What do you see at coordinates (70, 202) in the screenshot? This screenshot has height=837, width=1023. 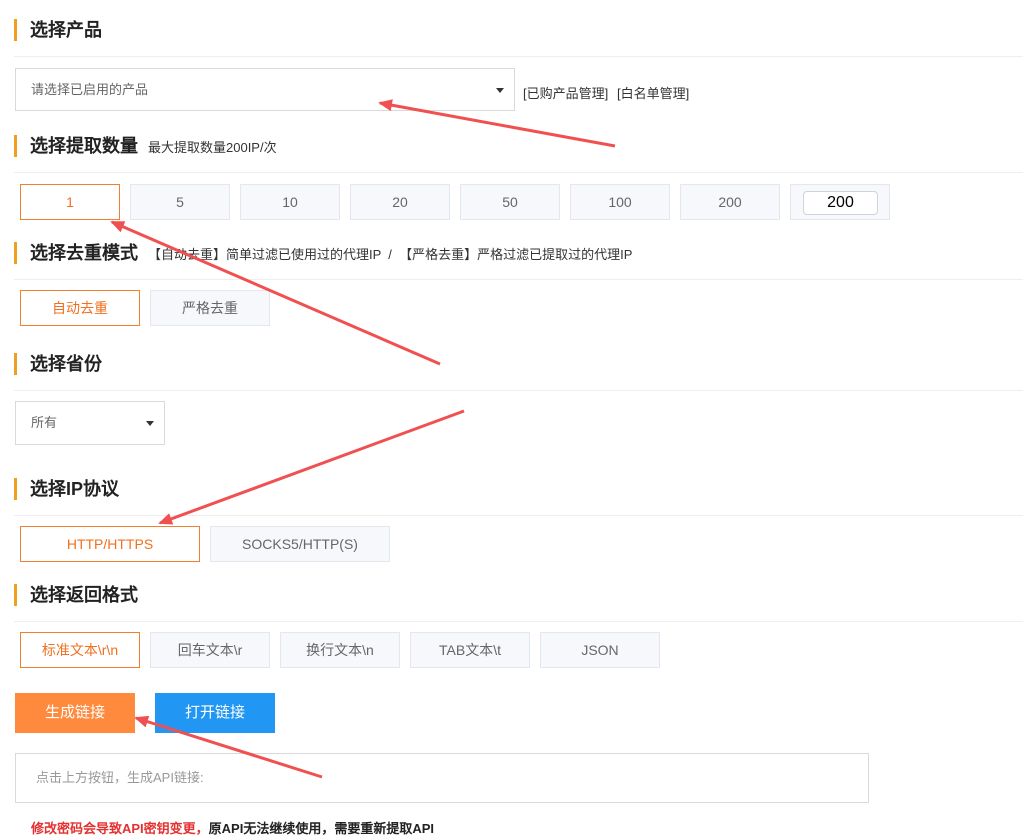 I see `quantity-option-1: 1` at bounding box center [70, 202].